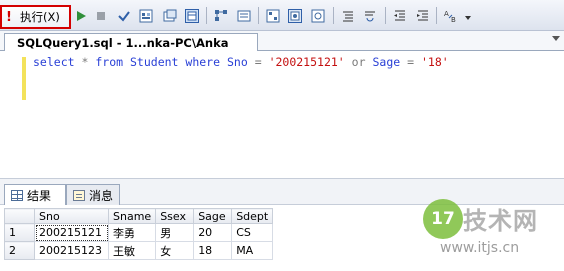  Describe the element at coordinates (258, 62) in the screenshot. I see `op-equals-1: =` at that location.